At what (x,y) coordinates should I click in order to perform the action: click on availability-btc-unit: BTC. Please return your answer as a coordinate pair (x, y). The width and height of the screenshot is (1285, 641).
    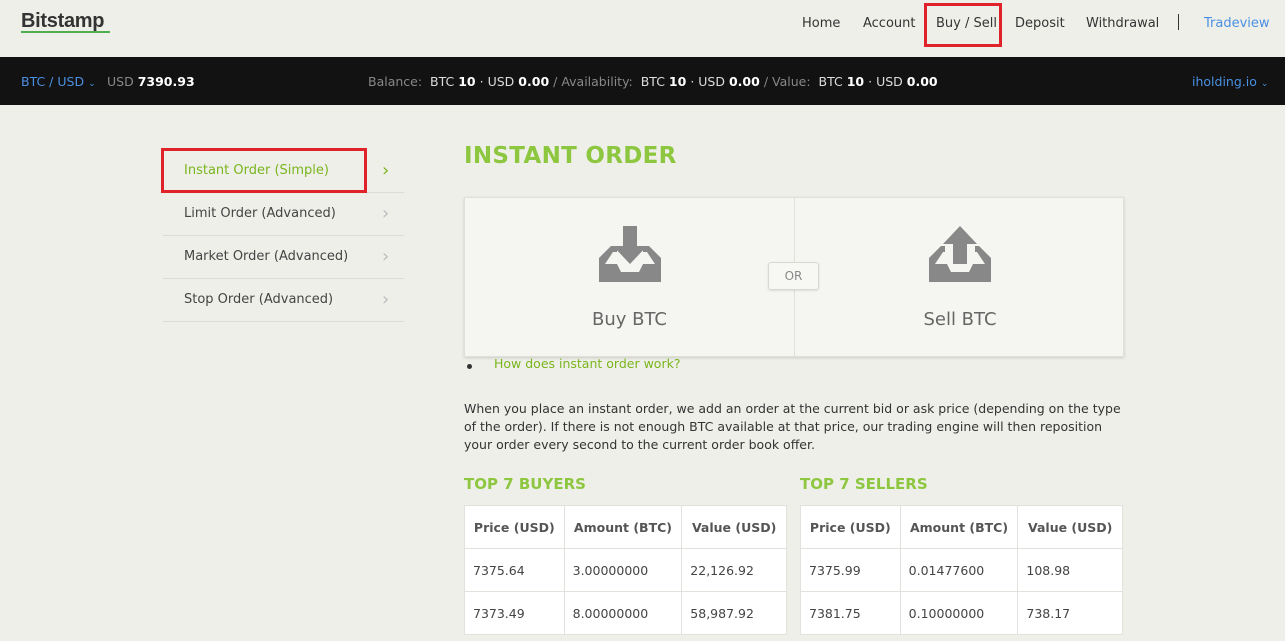
    Looking at the image, I should click on (652, 81).